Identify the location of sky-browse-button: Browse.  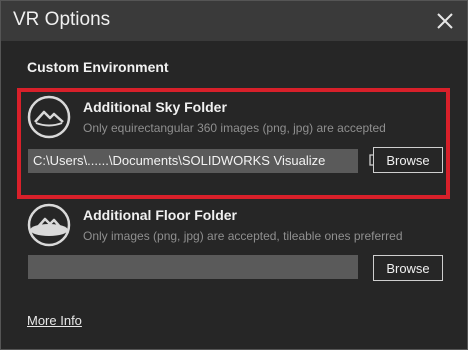
(408, 160).